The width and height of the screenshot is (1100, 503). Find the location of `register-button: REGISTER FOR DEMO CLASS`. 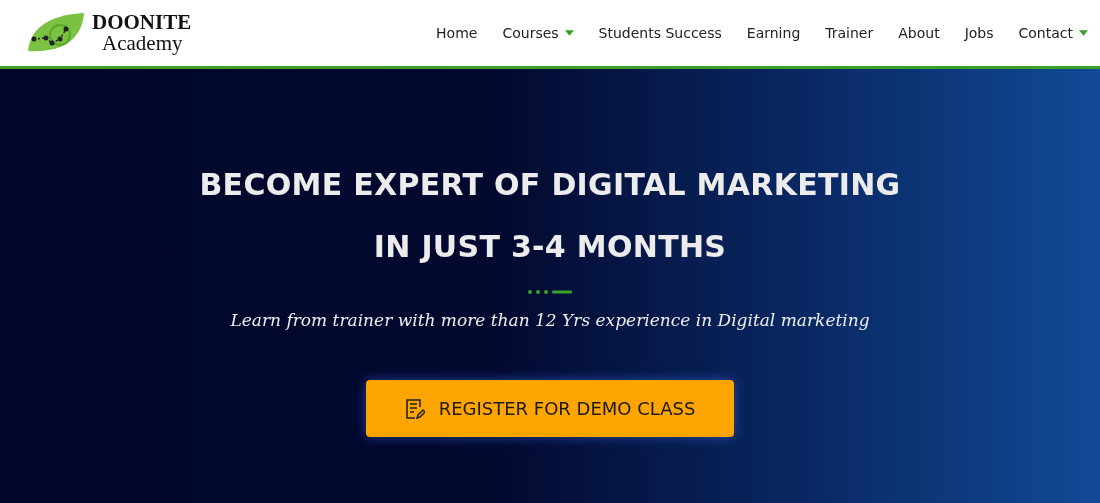

register-button: REGISTER FOR DEMO CLASS is located at coordinates (550, 408).